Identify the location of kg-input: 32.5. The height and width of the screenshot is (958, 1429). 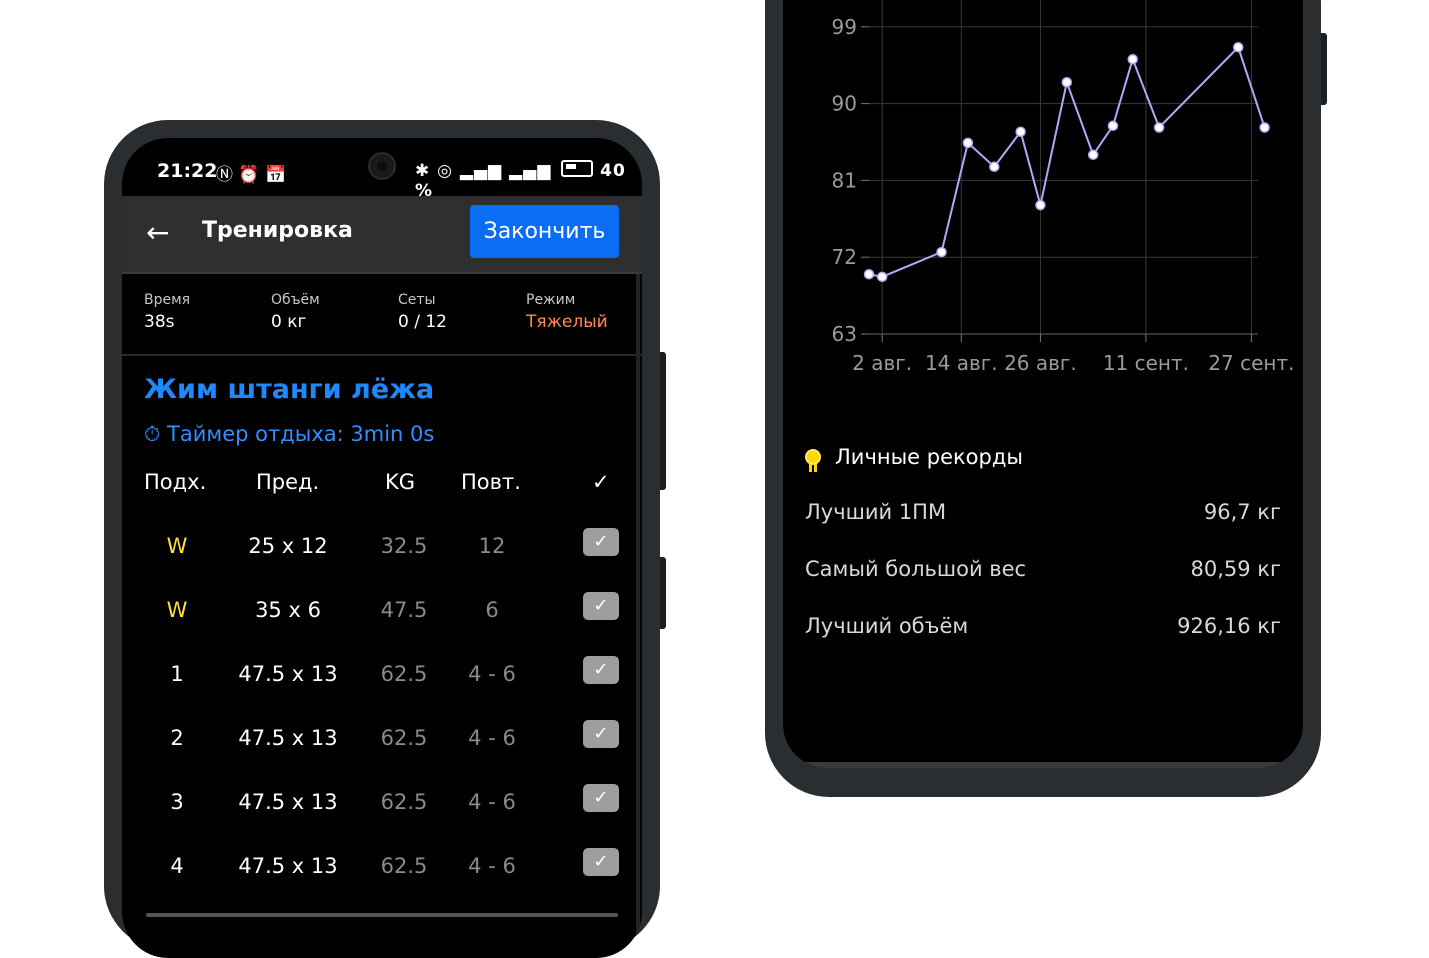
(404, 546).